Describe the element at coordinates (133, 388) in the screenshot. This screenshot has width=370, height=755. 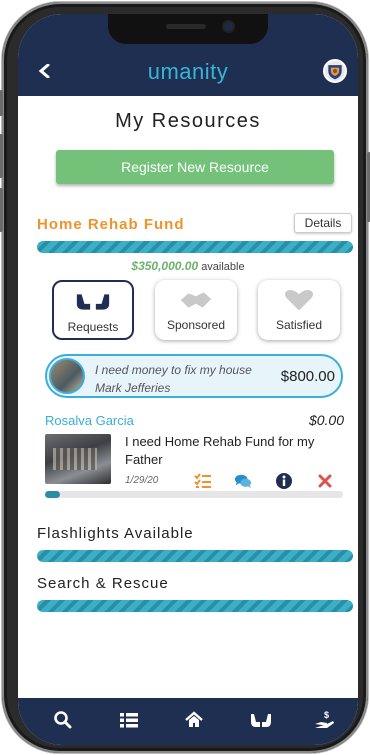
I see `requester-name: Mark Jefferies` at that location.